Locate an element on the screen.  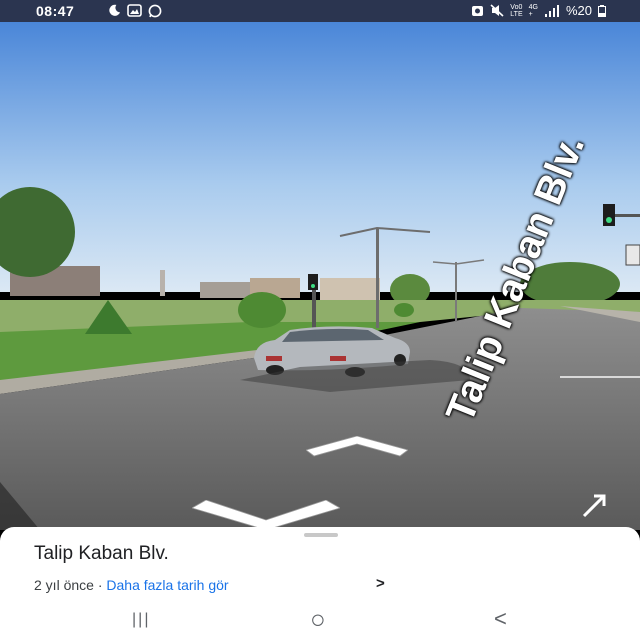
battery-icon is located at coordinates (602, 10).